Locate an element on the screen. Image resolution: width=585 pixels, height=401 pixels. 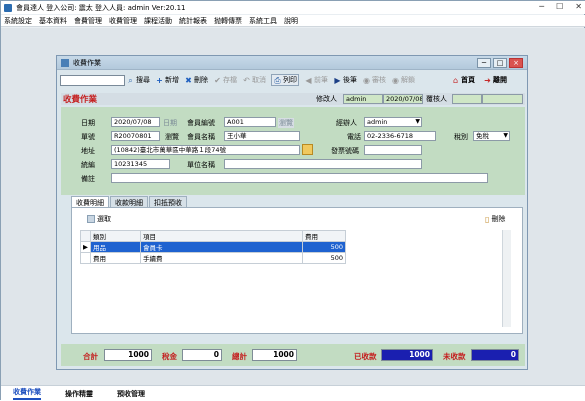
search-button: ⌕ 搜尋 is located at coordinates (138, 80).